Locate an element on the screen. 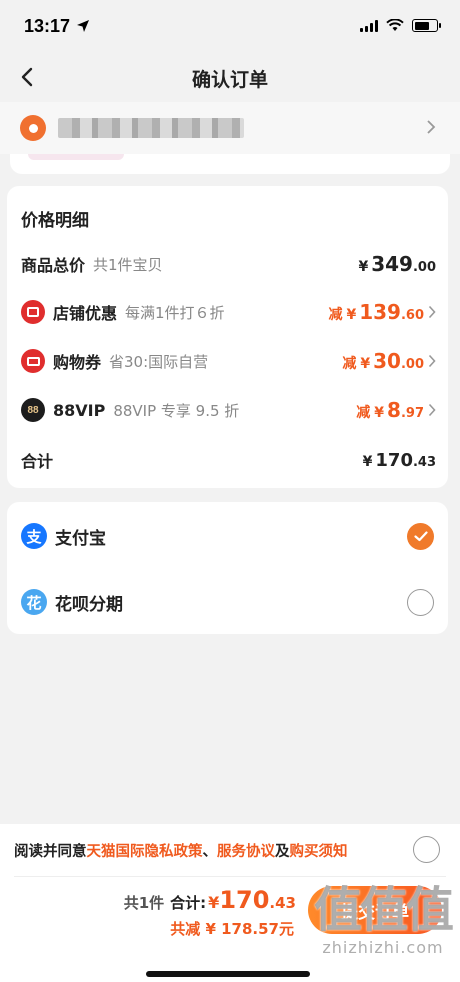 The height and width of the screenshot is (982, 460). alipay-icon: 支 is located at coordinates (34, 536).